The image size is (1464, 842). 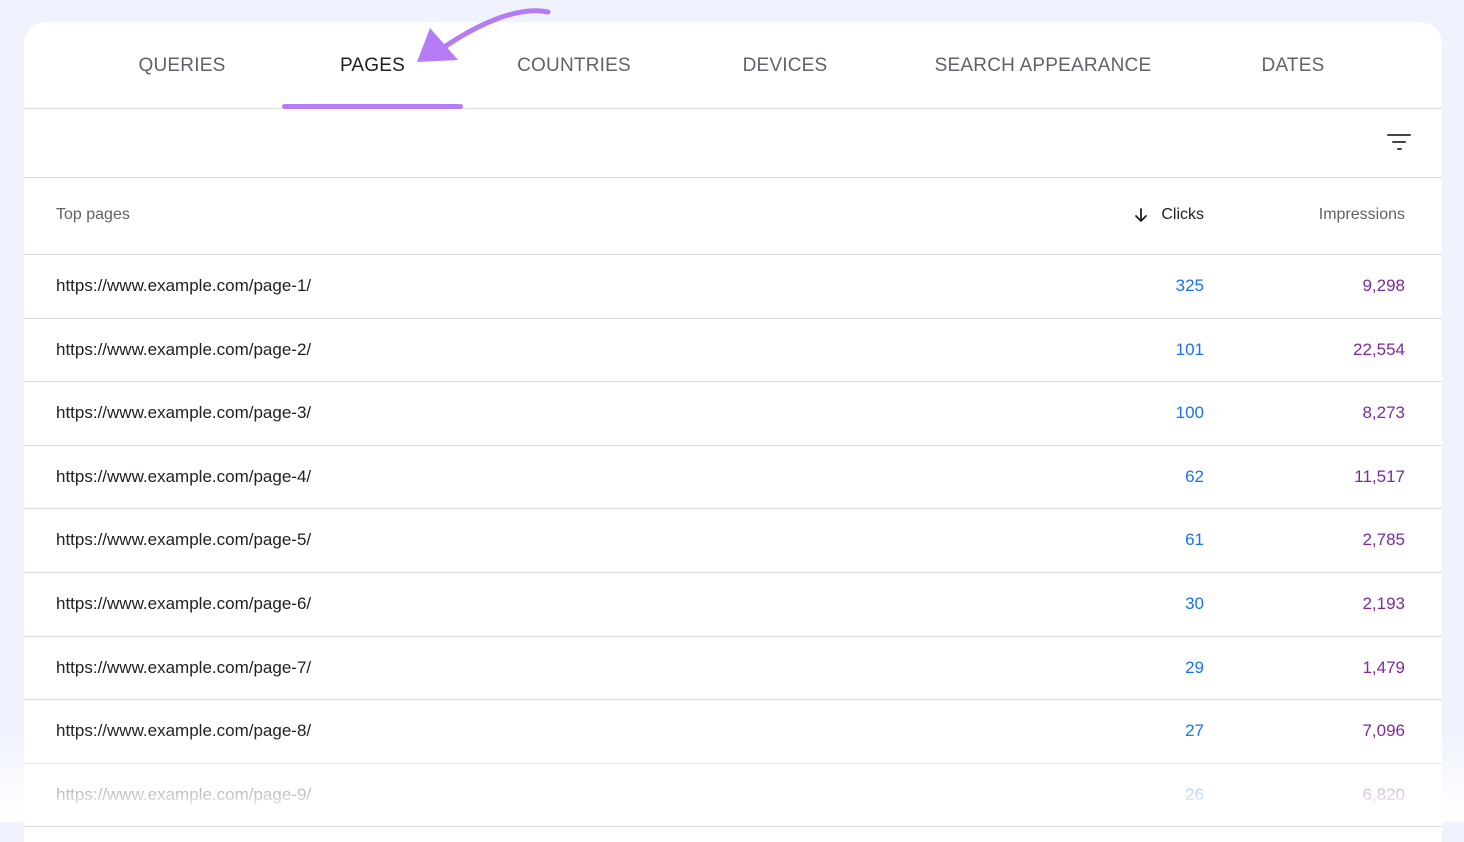 What do you see at coordinates (785, 65) in the screenshot?
I see `tab-devices: DEVICES` at bounding box center [785, 65].